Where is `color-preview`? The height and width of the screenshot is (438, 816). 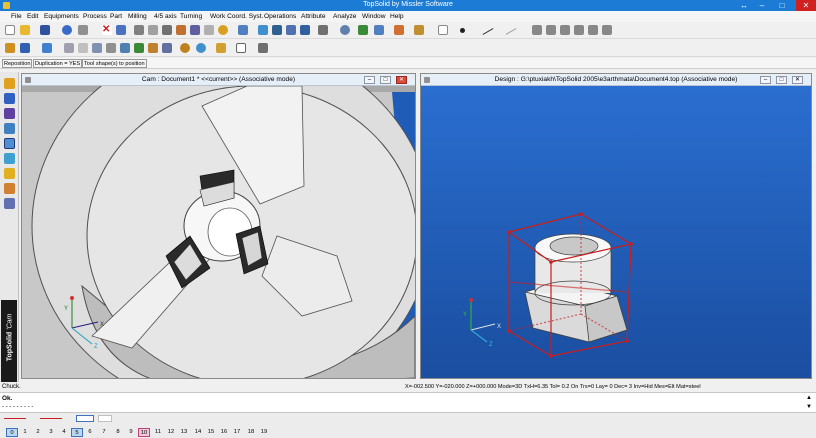
color-preview is located at coordinates (85, 418).